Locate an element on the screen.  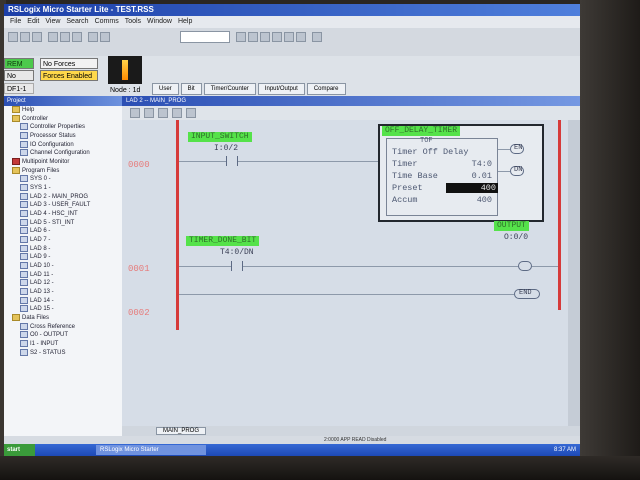
verify-project-icon is located at coordinates (253, 37).